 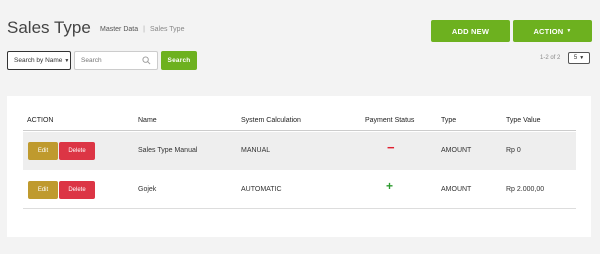 I want to click on search-by-select: Search by Name ▼, so click(x=39, y=60).